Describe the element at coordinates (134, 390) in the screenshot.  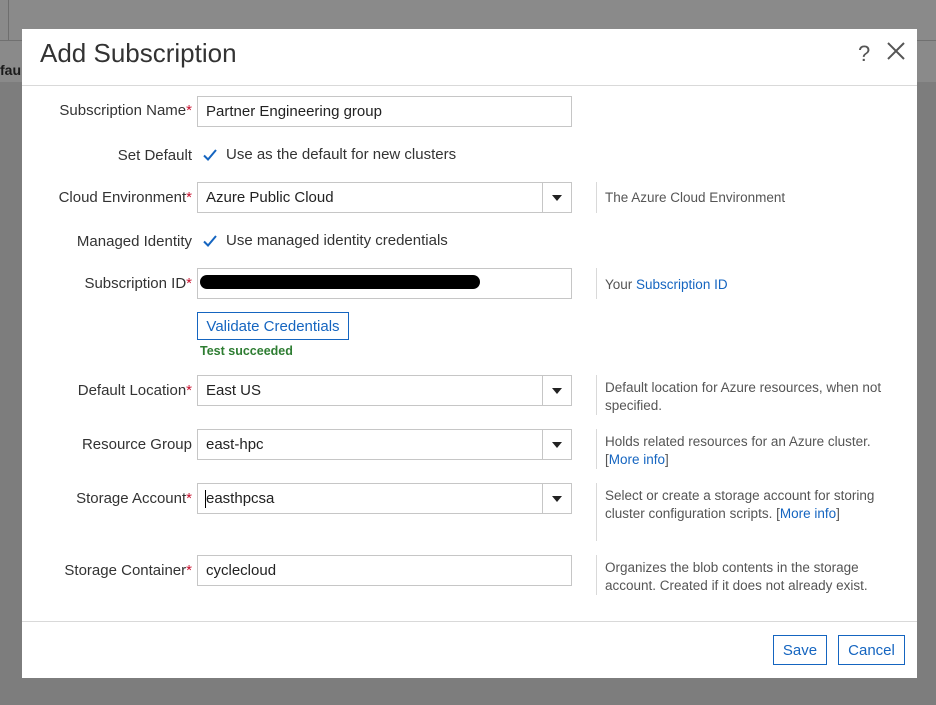
I see `default-location-label: Default Location*` at that location.